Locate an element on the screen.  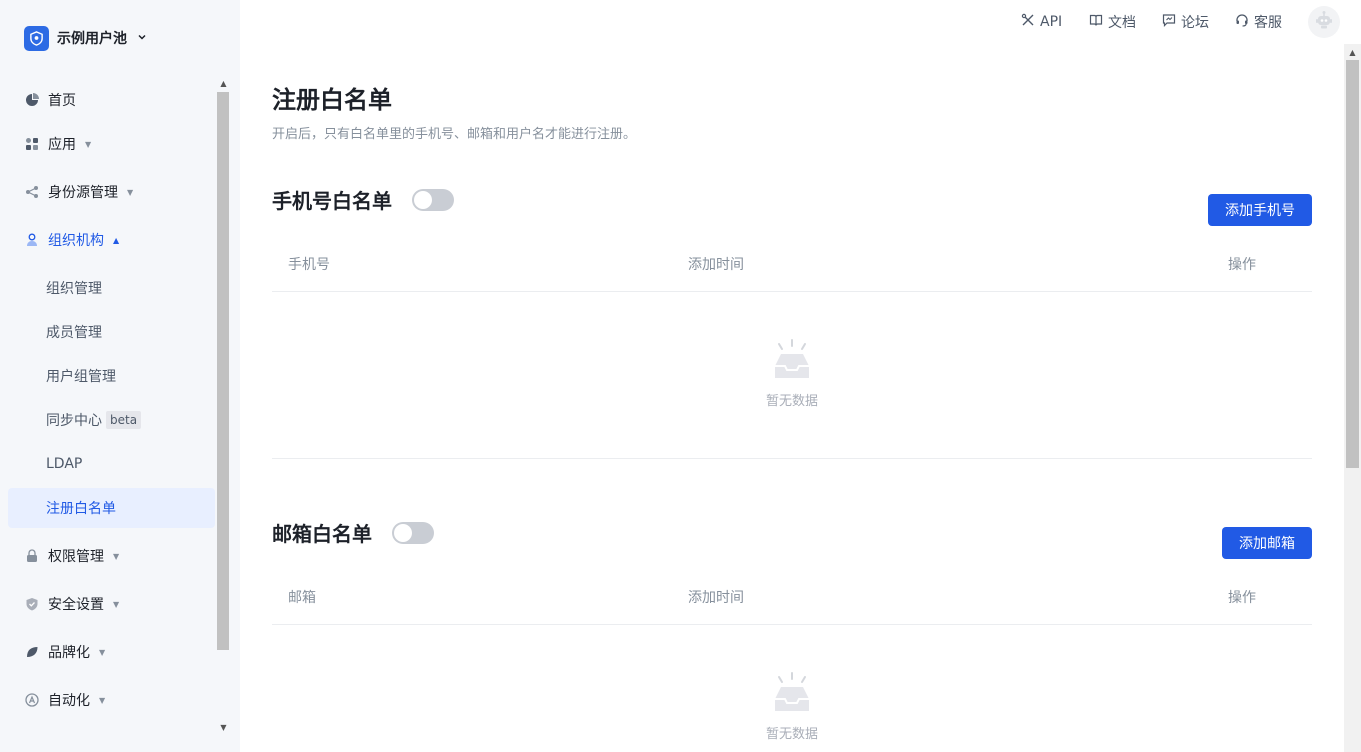
phone-table-header: 手机号 添加时间 操作 is located at coordinates (792, 263).